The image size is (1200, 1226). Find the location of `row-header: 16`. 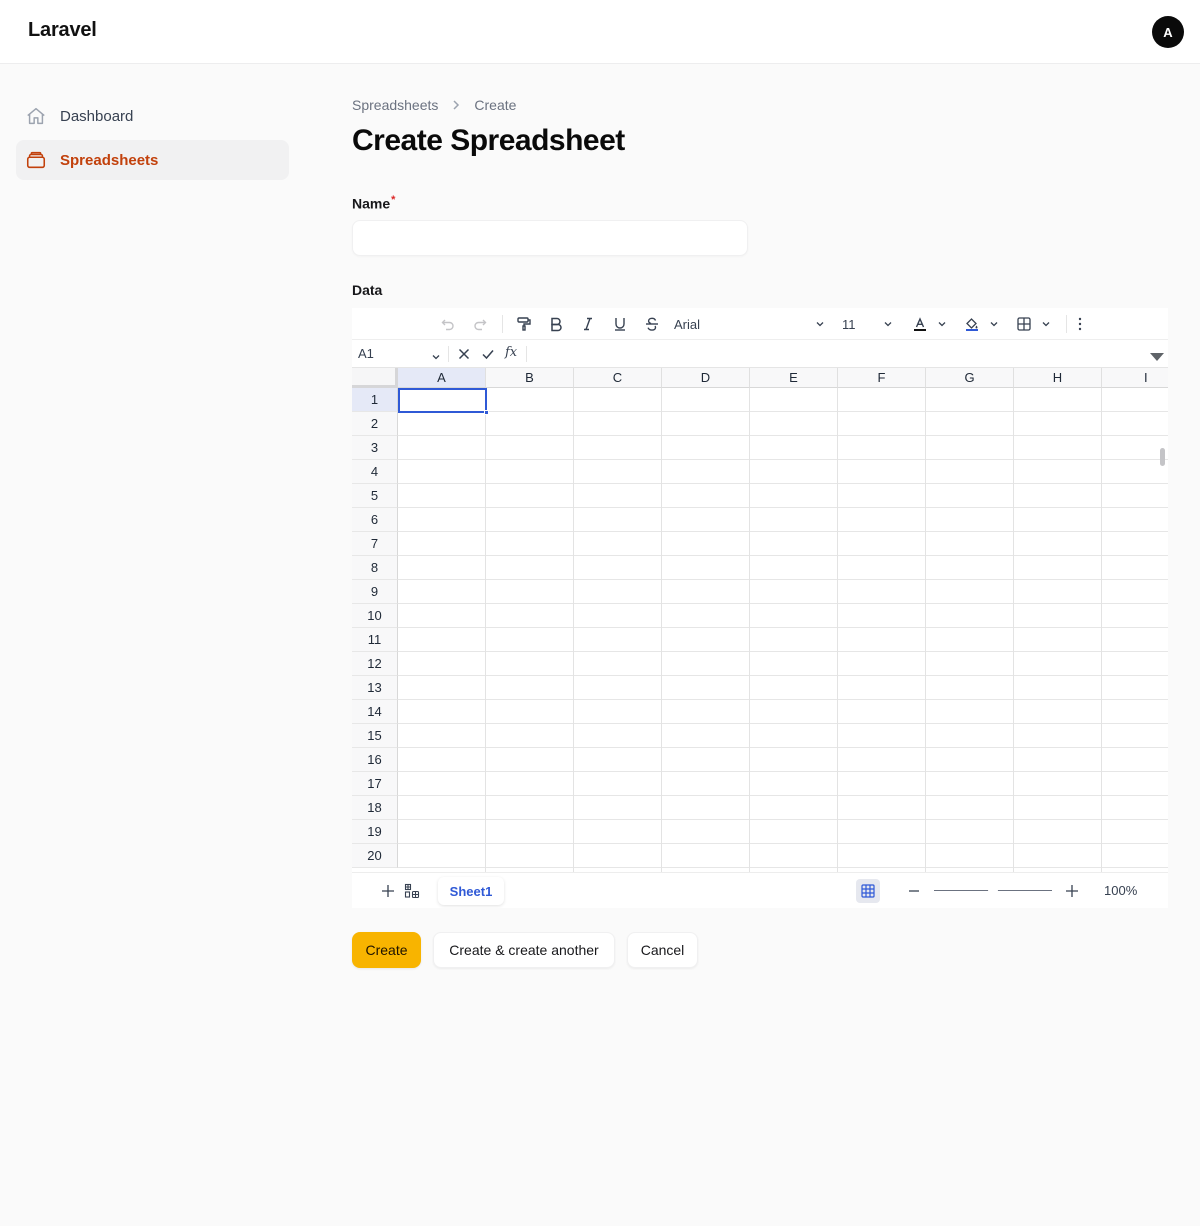

row-header: 16 is located at coordinates (375, 760).